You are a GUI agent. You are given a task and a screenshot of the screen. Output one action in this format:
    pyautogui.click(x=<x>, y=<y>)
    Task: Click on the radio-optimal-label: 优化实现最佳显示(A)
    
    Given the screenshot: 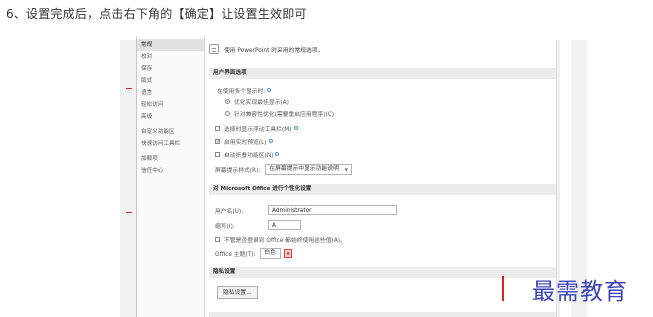 What is the action you would take?
    pyautogui.click(x=261, y=102)
    